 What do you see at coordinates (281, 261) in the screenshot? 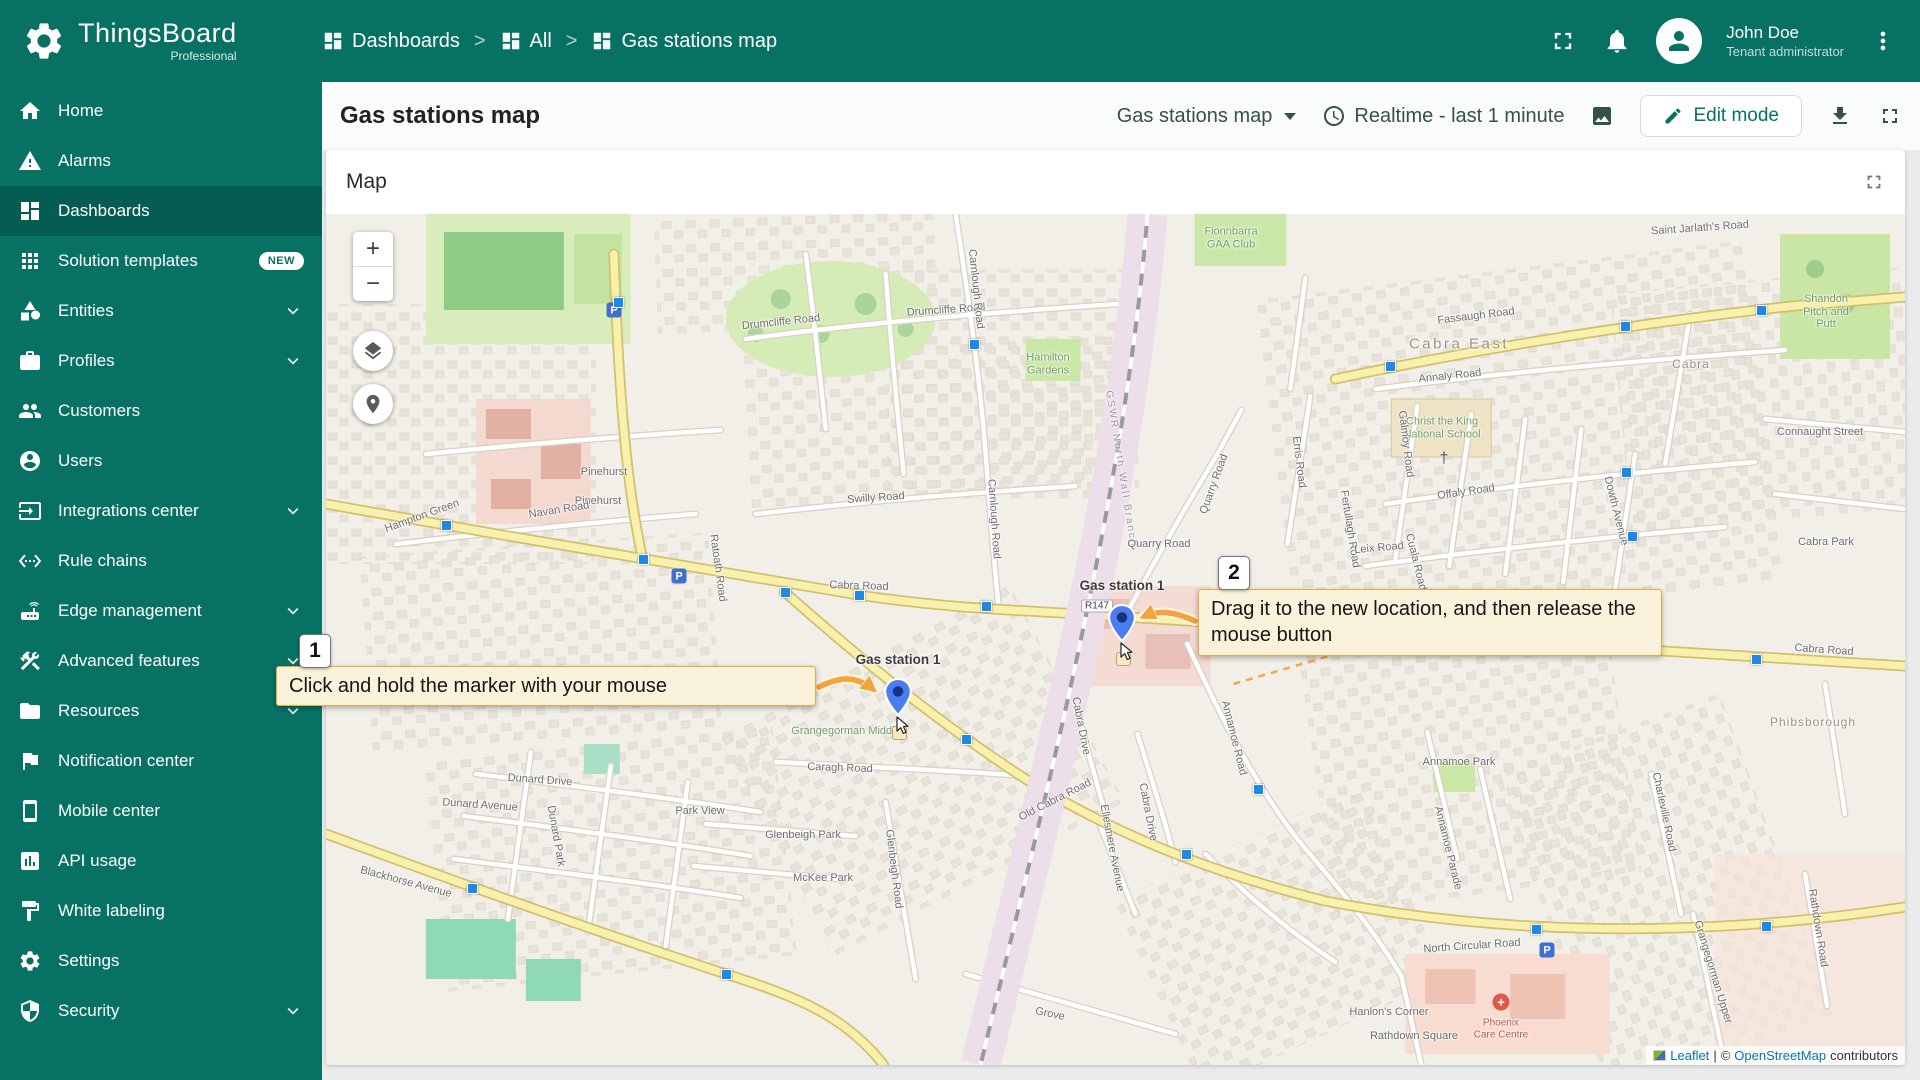
I see `new-badge: NEW` at bounding box center [281, 261].